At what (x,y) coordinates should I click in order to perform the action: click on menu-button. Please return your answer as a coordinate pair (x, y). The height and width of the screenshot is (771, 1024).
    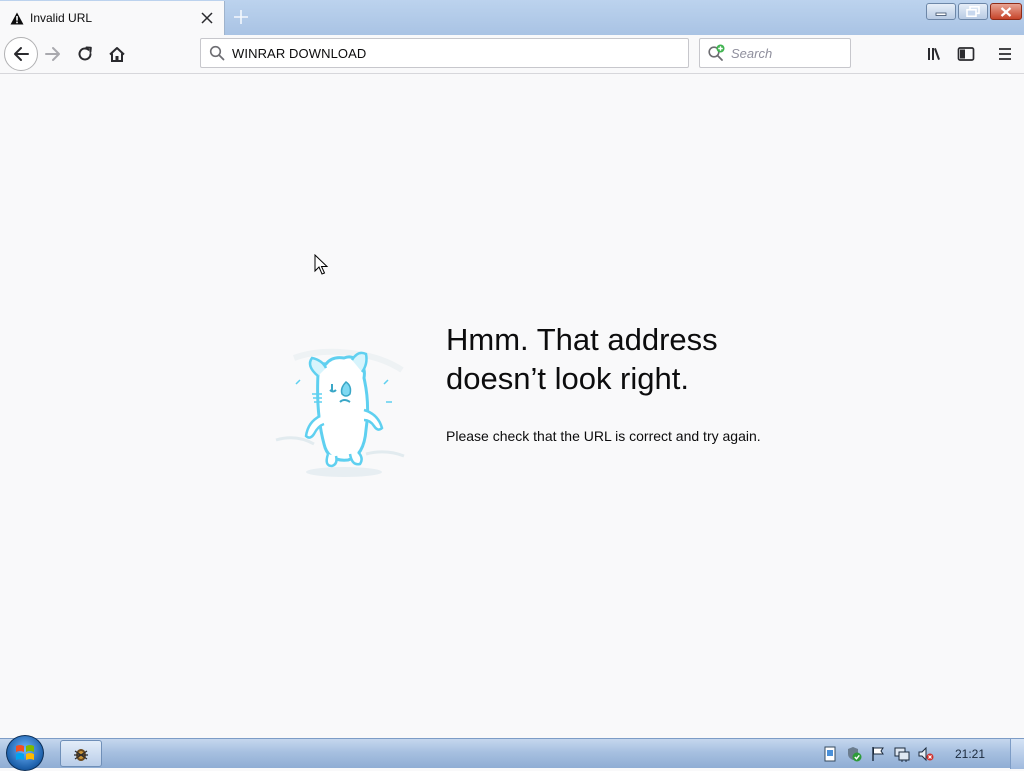
    Looking at the image, I should click on (1005, 54).